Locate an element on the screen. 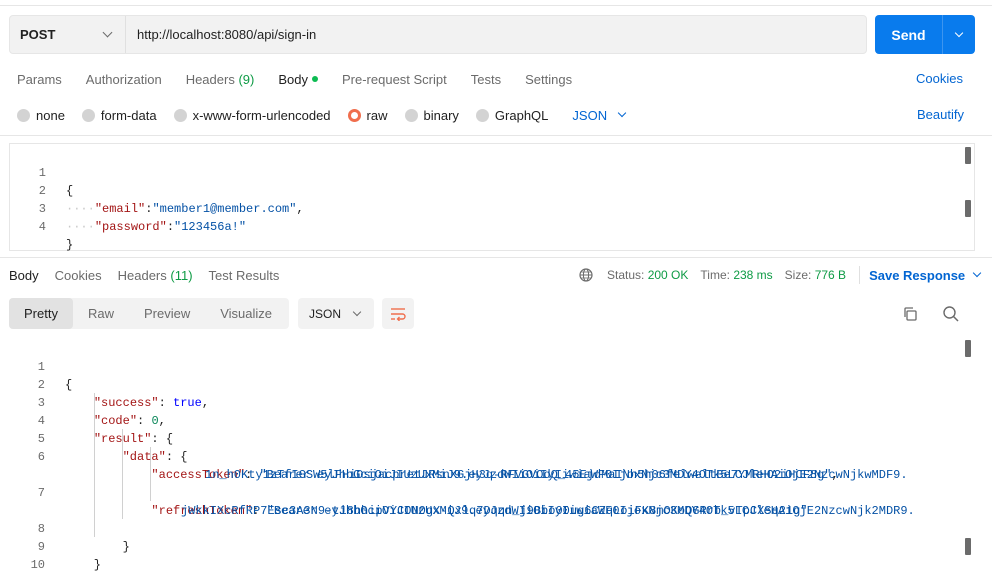 The width and height of the screenshot is (992, 573). url-input: http://localhost:8080/api/sign-in is located at coordinates (221, 34).